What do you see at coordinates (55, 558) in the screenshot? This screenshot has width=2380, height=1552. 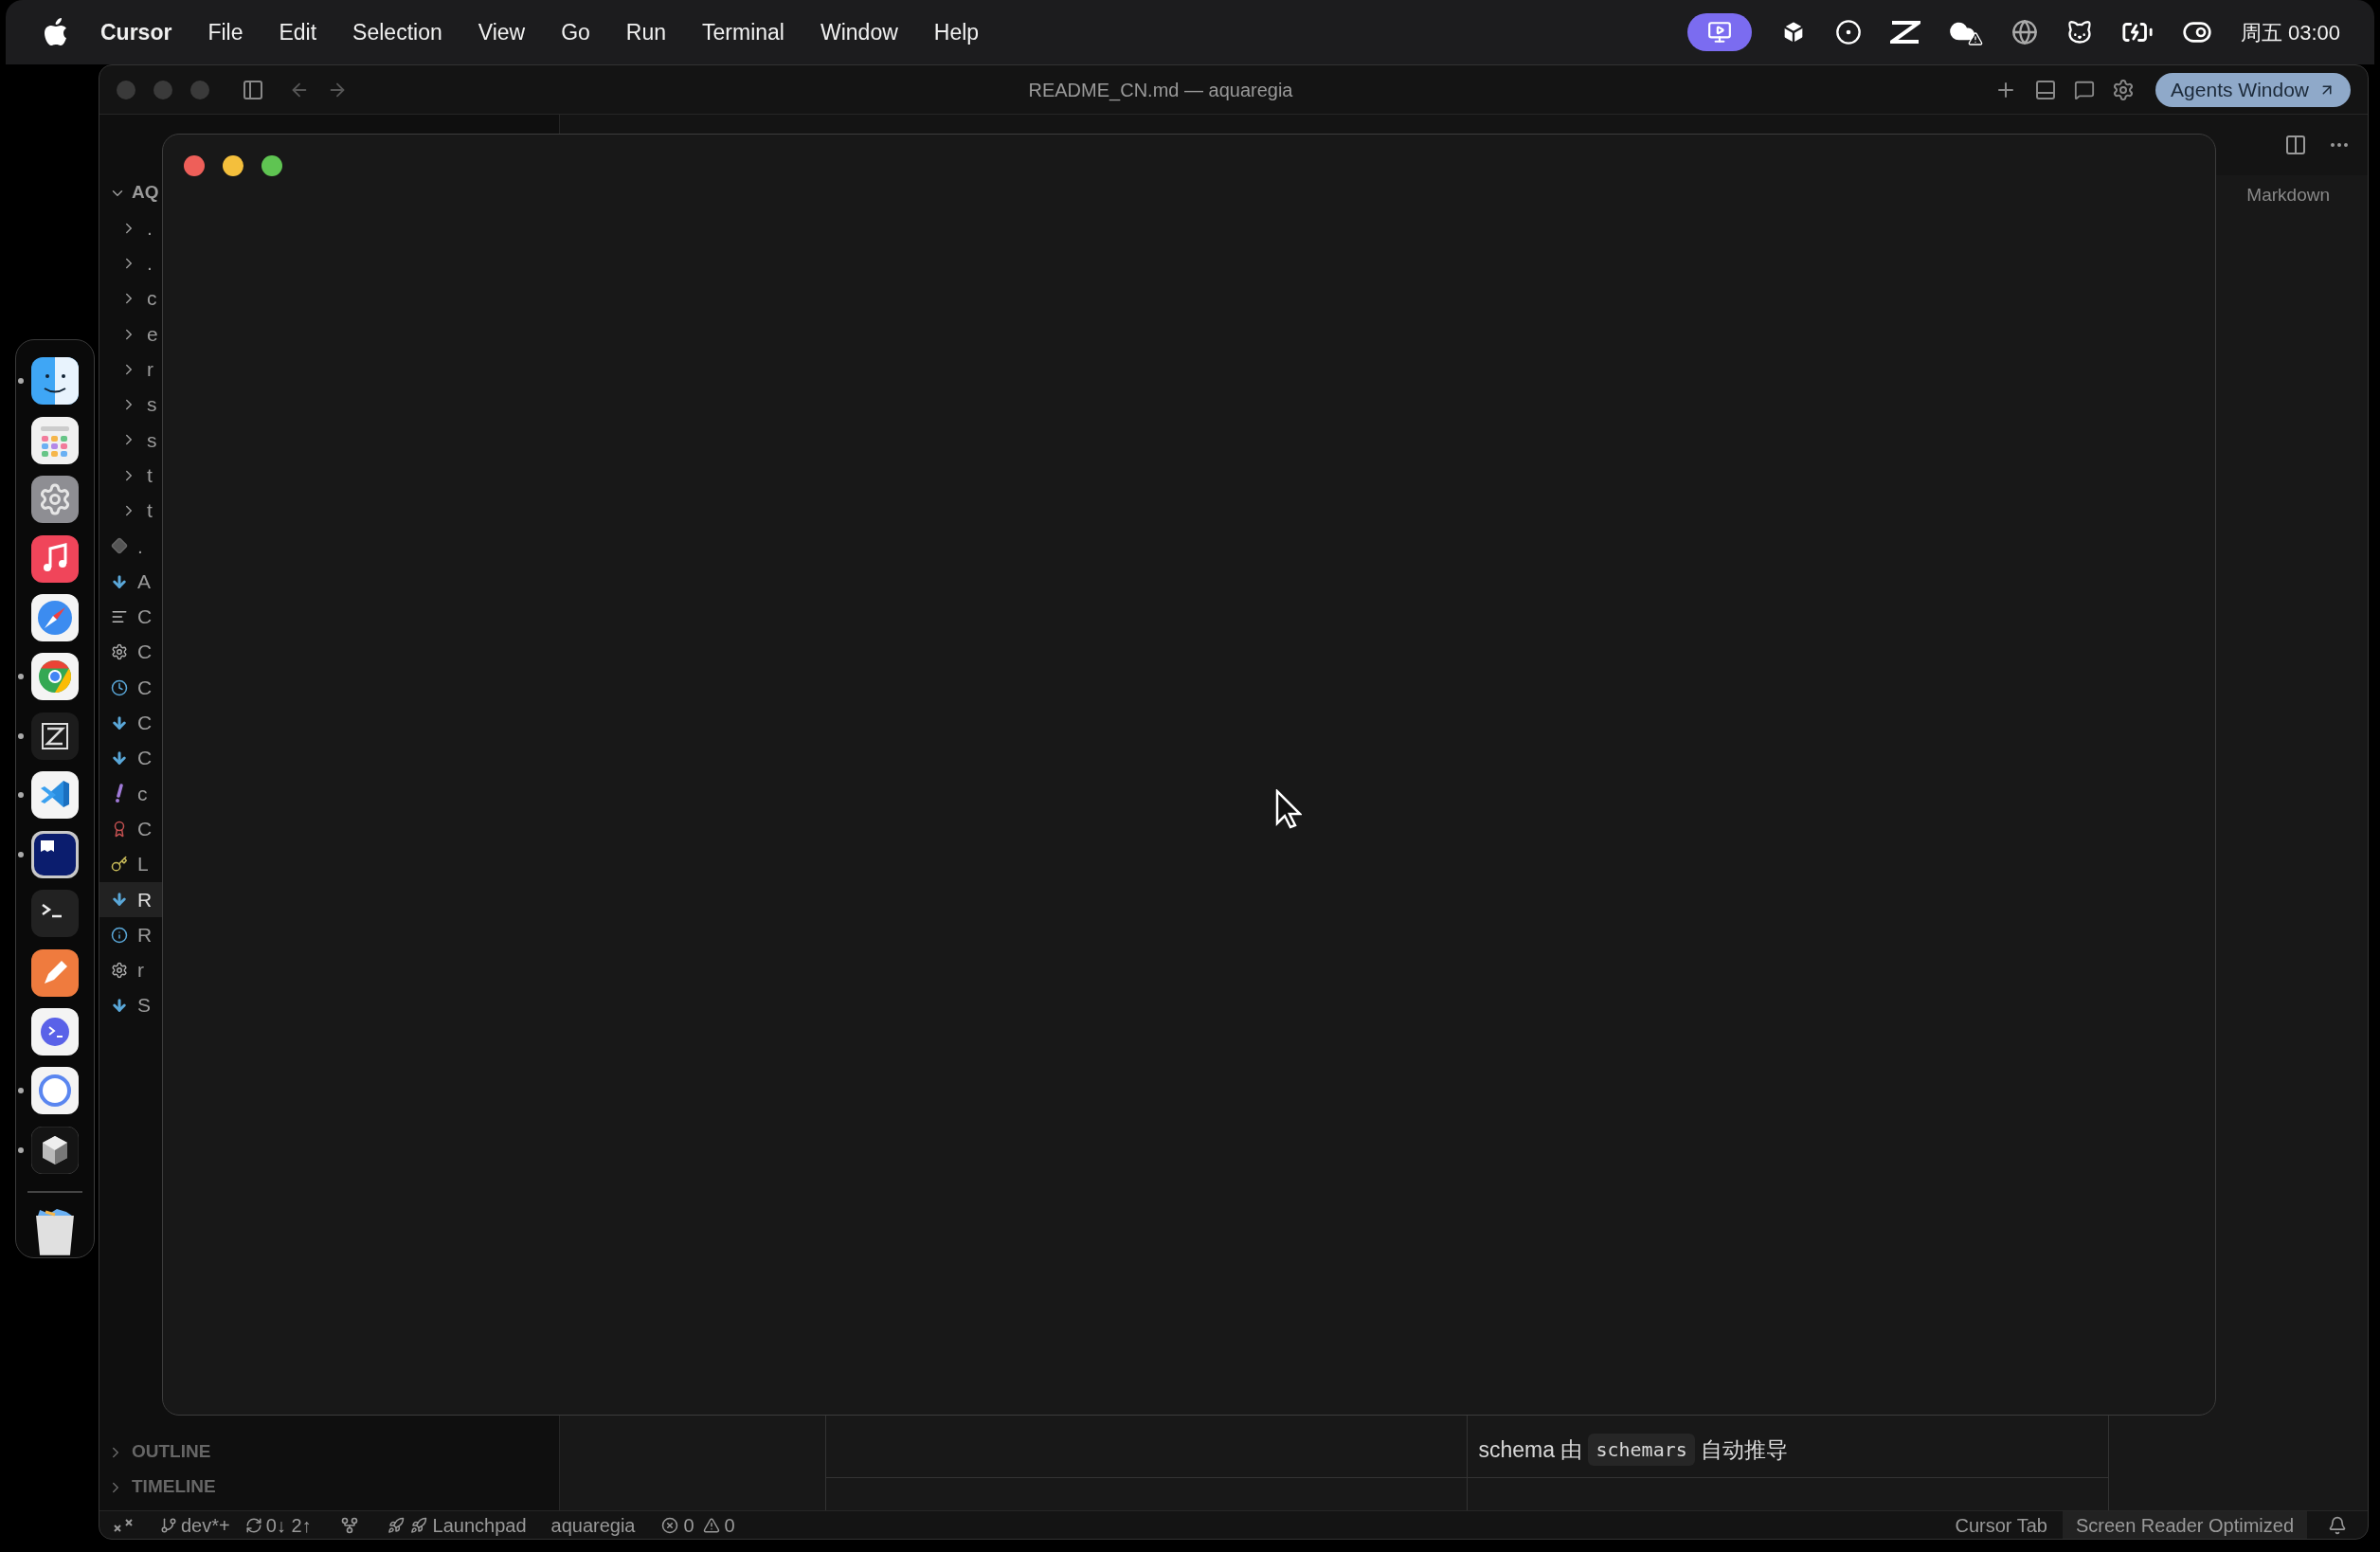 I see `music-note-icon` at bounding box center [55, 558].